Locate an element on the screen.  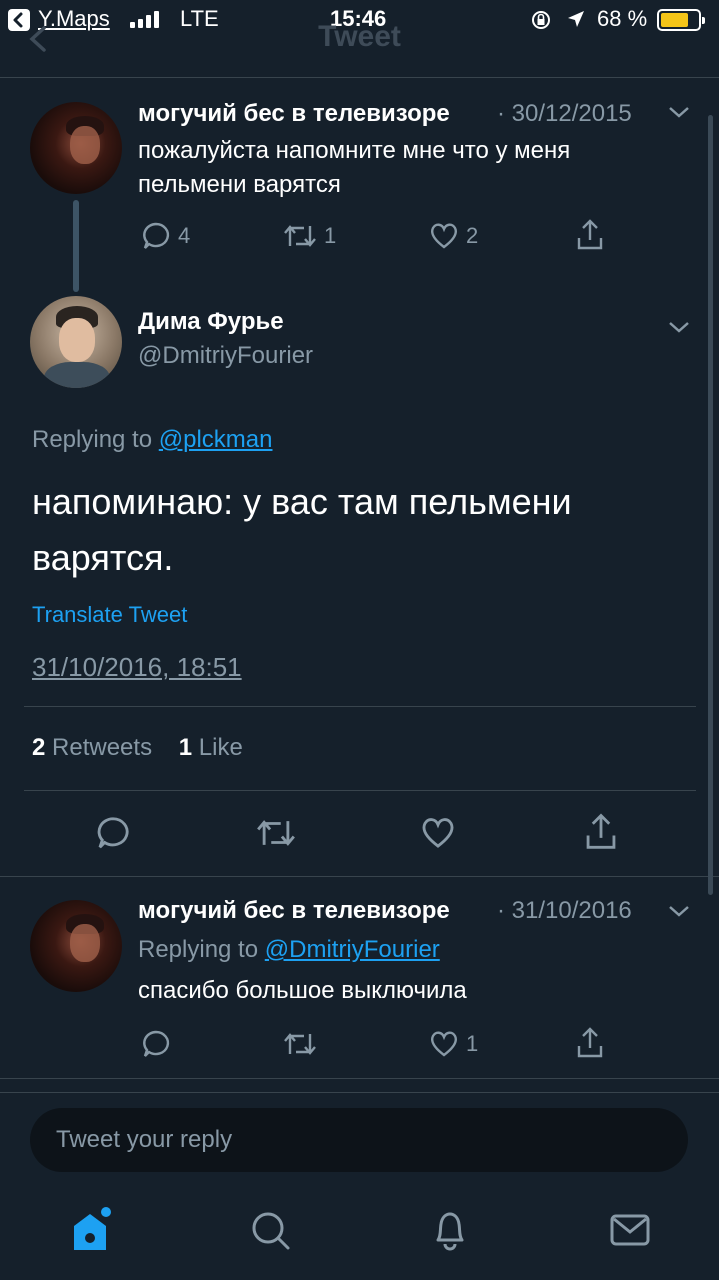
messages-icon is located at coordinates (630, 1230).